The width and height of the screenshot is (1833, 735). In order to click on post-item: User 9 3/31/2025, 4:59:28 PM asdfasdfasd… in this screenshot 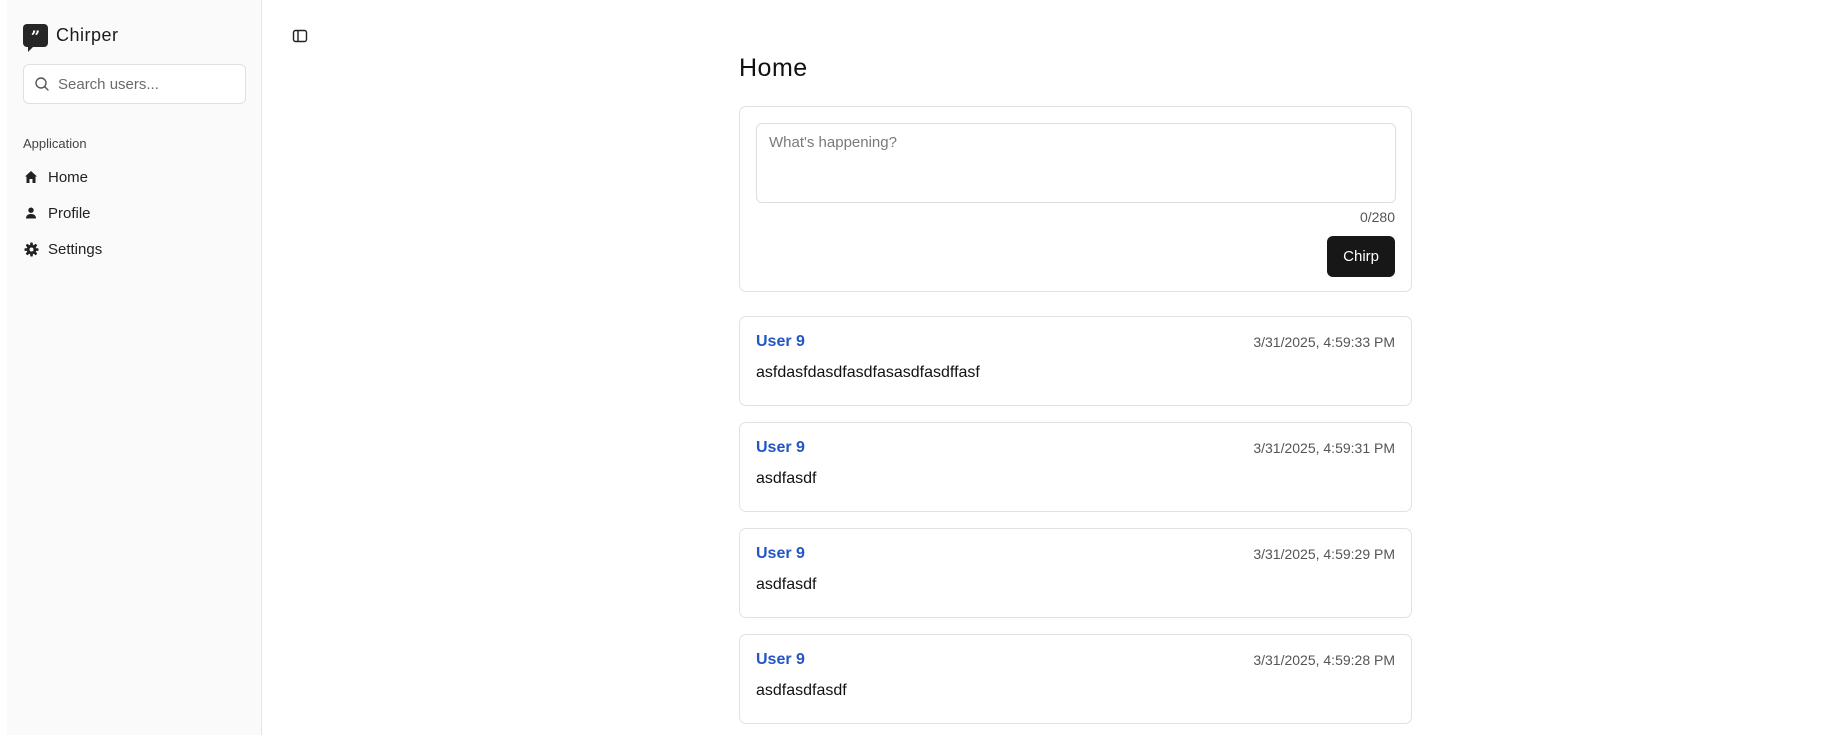, I will do `click(1075, 679)`.